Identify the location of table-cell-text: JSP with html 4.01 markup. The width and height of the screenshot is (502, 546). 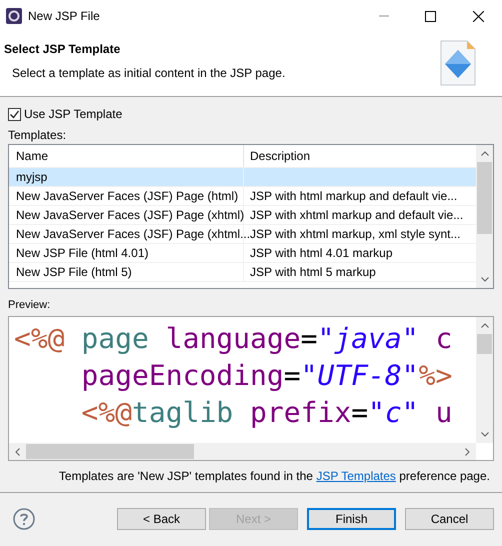
(321, 253).